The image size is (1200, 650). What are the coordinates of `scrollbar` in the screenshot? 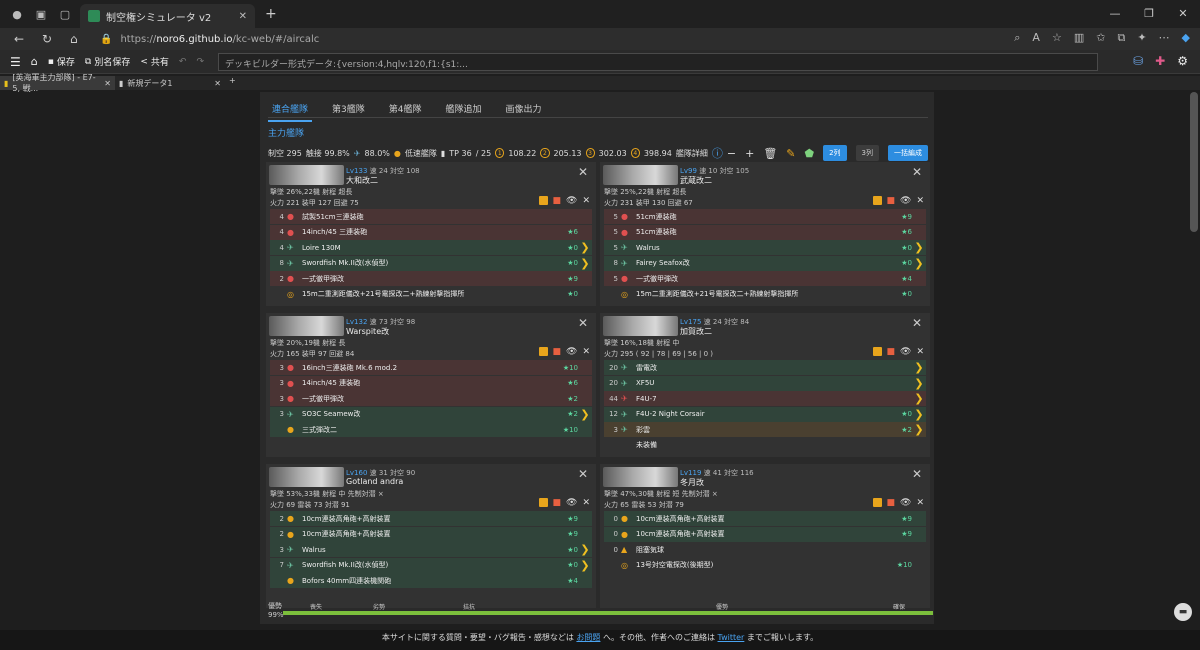 It's located at (1194, 162).